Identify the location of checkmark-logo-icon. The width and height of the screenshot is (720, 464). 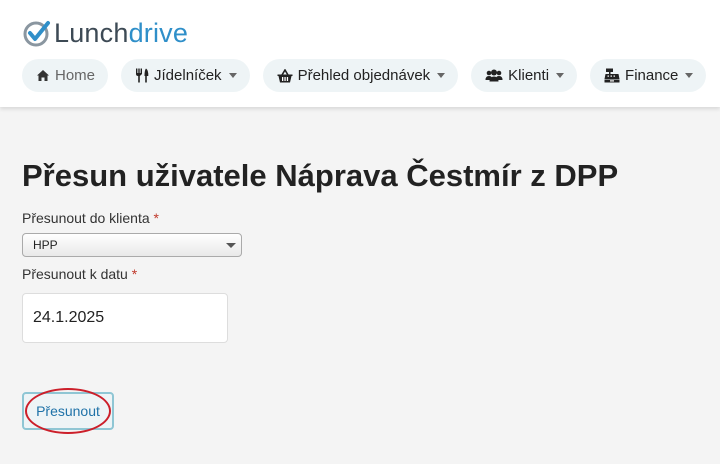
(36, 34).